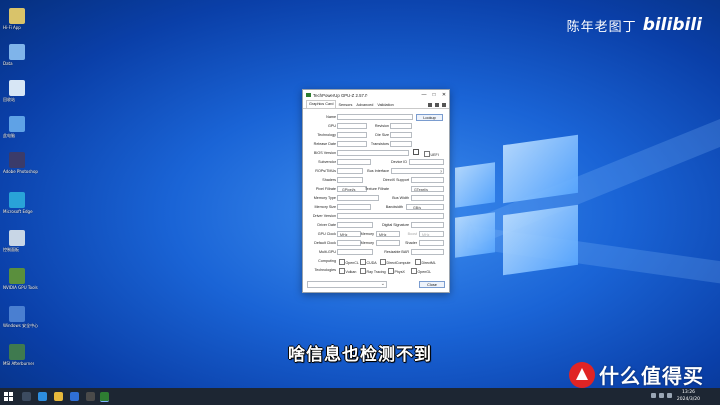 Image resolution: width=720 pixels, height=405 pixels. What do you see at coordinates (90, 396) in the screenshot?
I see `settings-icon` at bounding box center [90, 396].